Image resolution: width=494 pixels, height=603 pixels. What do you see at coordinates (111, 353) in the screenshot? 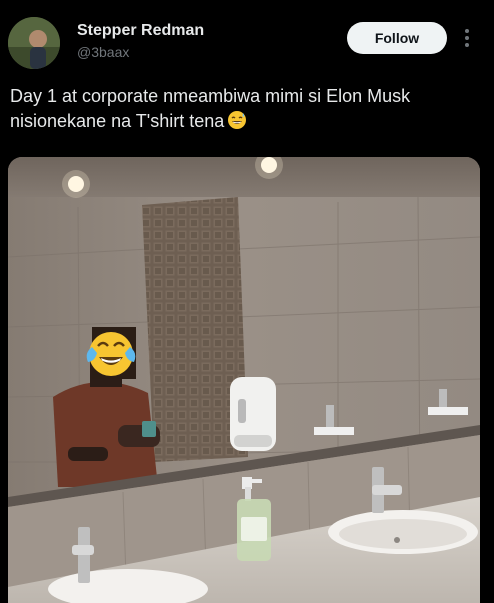
I see `tears-of-joy-emoji-icon` at bounding box center [111, 353].